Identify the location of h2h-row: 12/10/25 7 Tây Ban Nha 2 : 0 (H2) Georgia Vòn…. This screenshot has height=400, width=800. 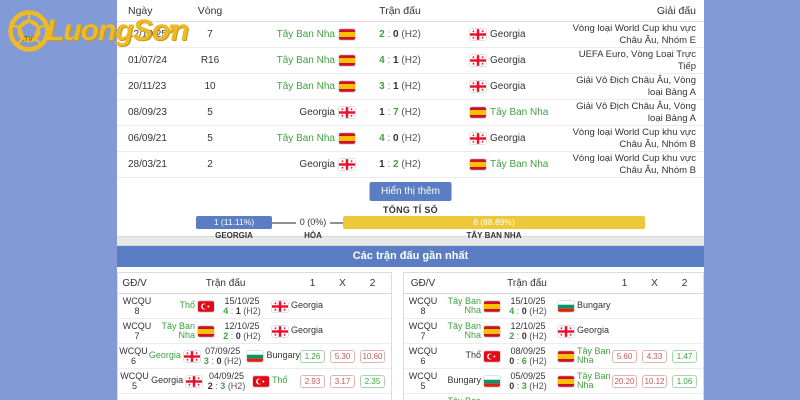
(410, 35).